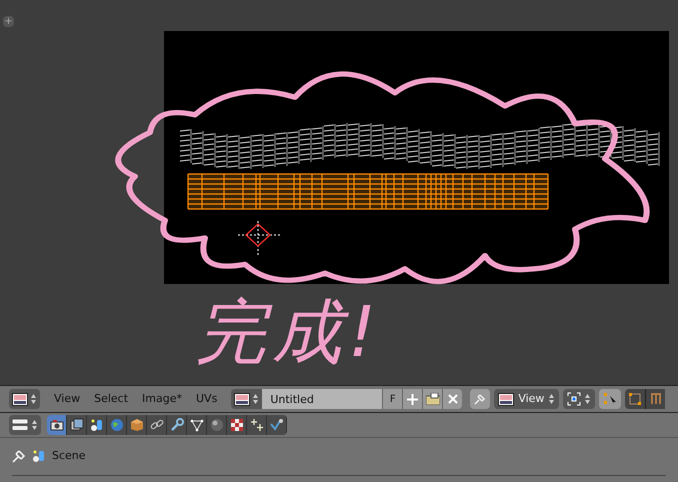 Image resolution: width=678 pixels, height=482 pixels. What do you see at coordinates (20, 425) in the screenshot?
I see `properties-editor-icon` at bounding box center [20, 425].